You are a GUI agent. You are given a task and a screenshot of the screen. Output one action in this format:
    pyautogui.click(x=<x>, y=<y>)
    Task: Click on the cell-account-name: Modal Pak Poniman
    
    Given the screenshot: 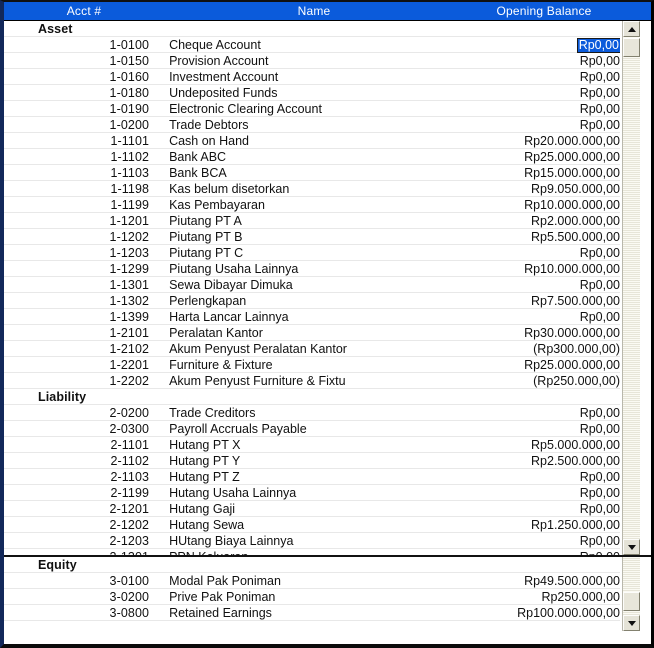 What is the action you would take?
    pyautogui.click(x=320, y=581)
    